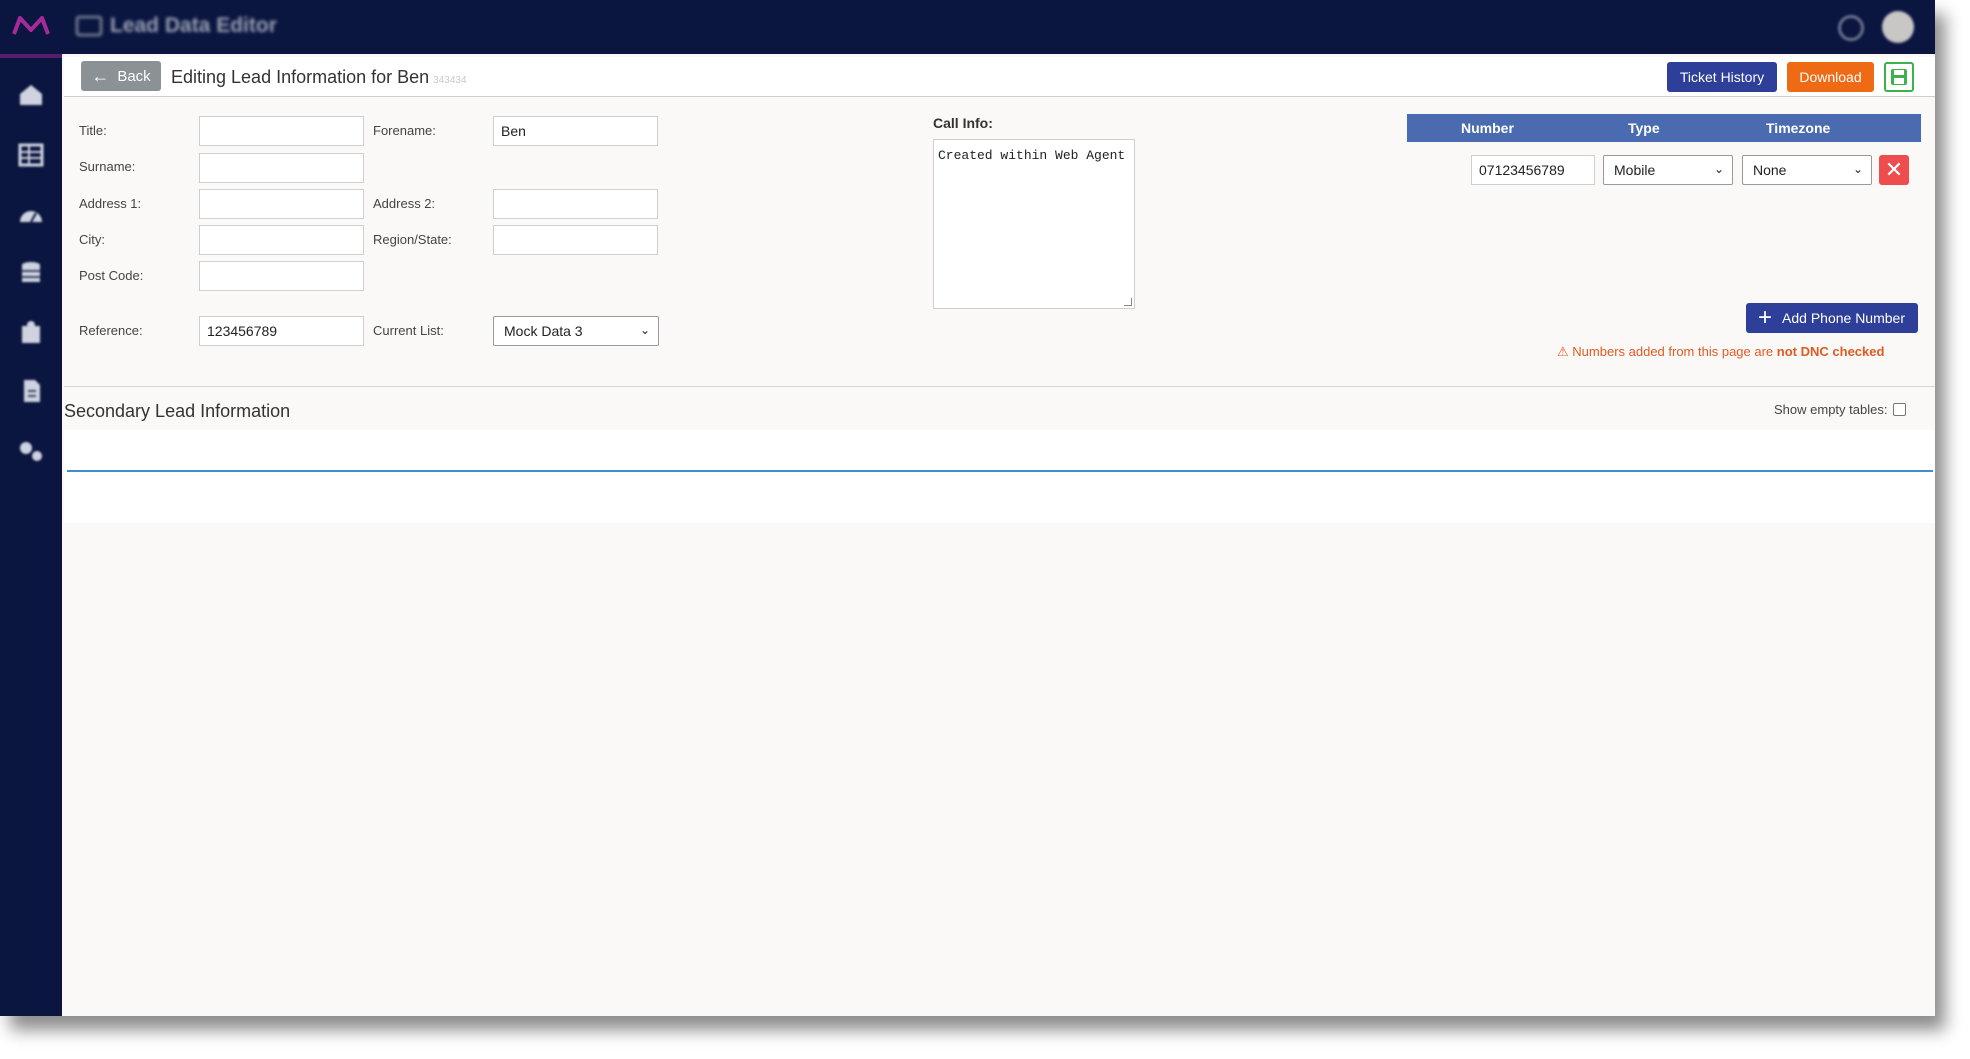 The height and width of the screenshot is (1059, 1970). What do you see at coordinates (1900, 409) in the screenshot?
I see `show-empty-tables-checkbox` at bounding box center [1900, 409].